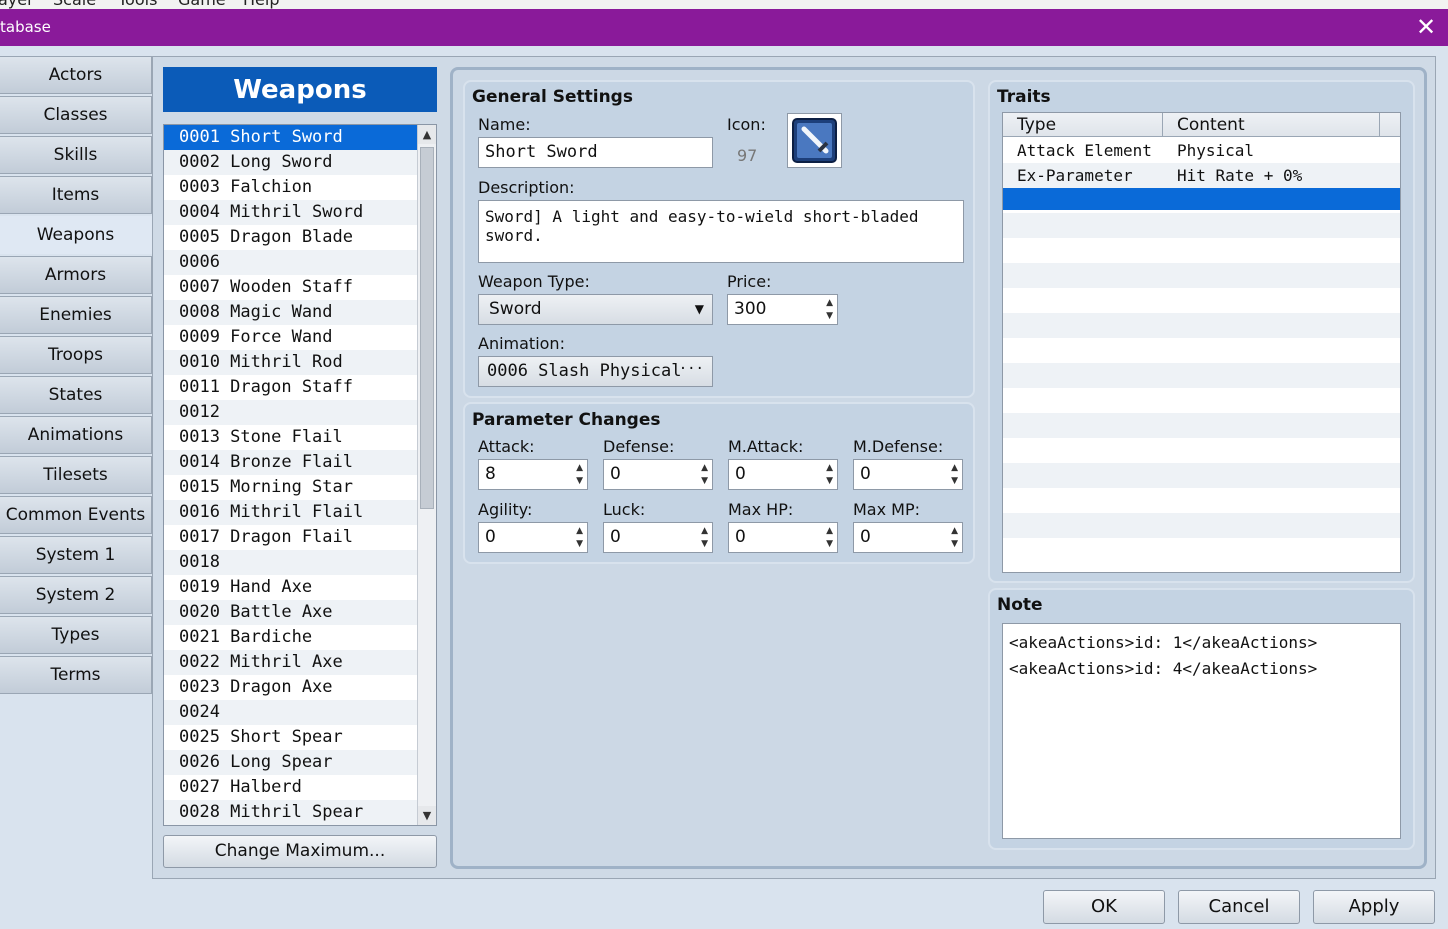 This screenshot has height=929, width=1448. What do you see at coordinates (76, 675) in the screenshot?
I see `category-terms: Terms` at bounding box center [76, 675].